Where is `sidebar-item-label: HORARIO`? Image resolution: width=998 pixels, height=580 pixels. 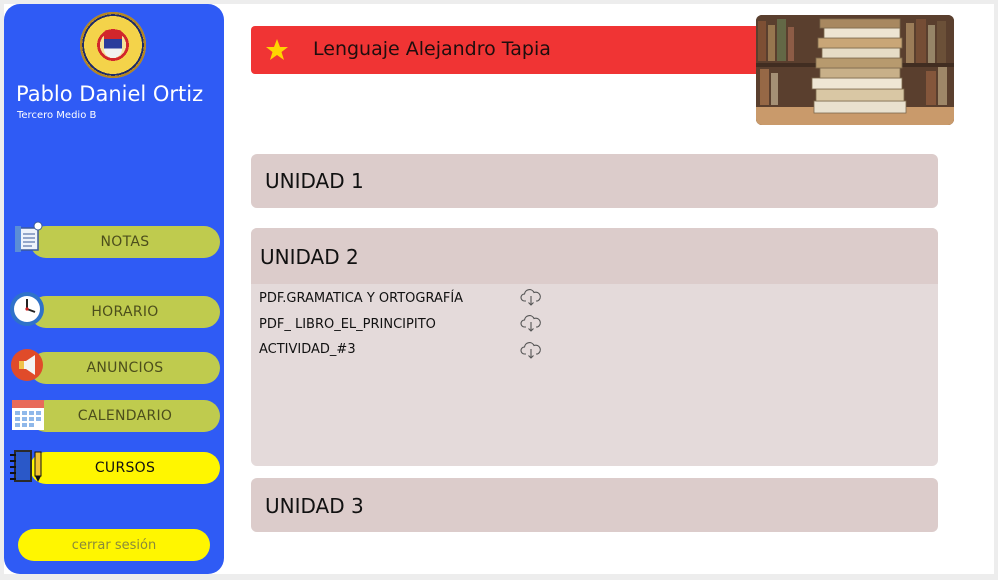 sidebar-item-label: HORARIO is located at coordinates (125, 312).